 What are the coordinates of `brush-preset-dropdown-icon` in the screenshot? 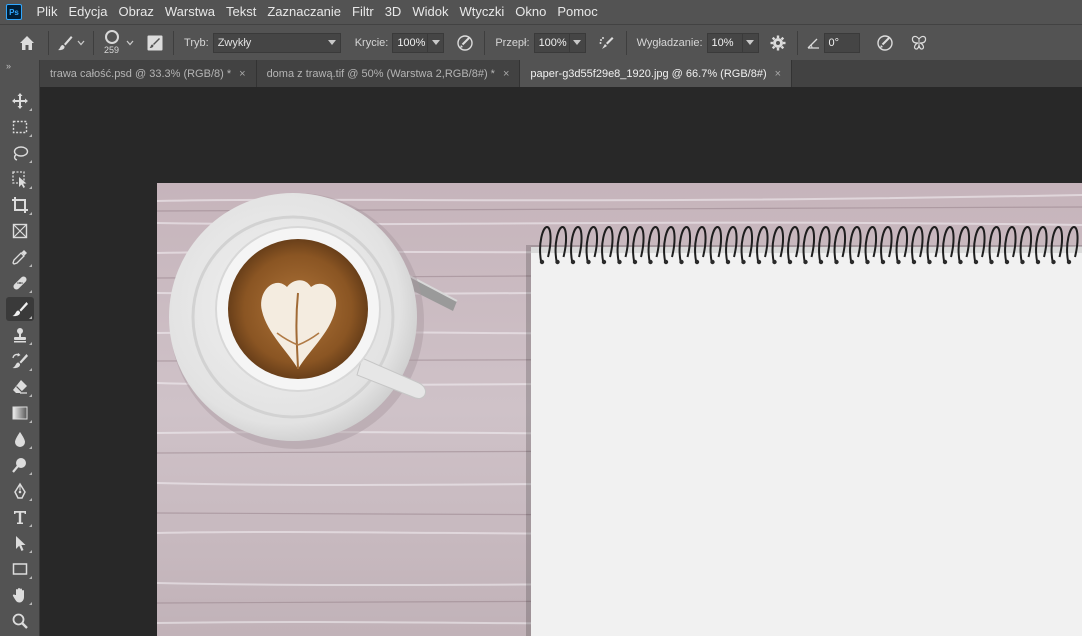 It's located at (81, 43).